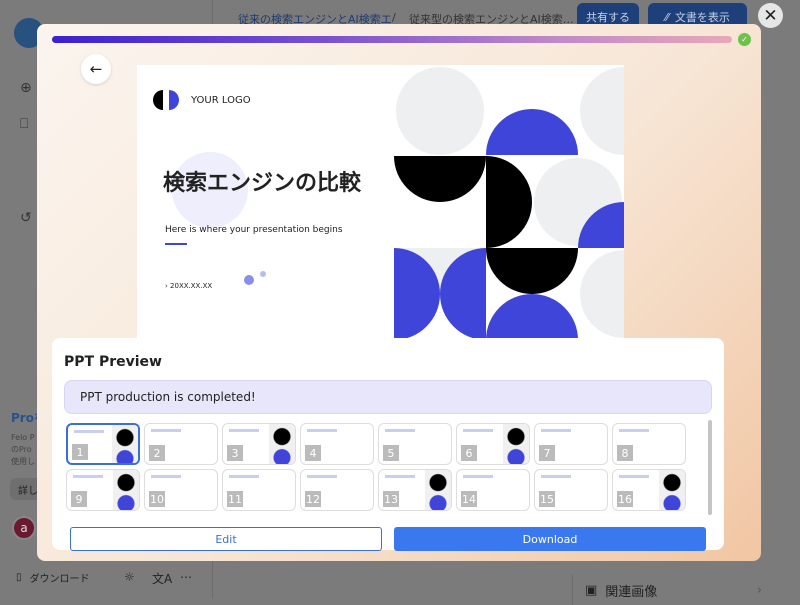  I want to click on check-icon: ✓, so click(744, 39).